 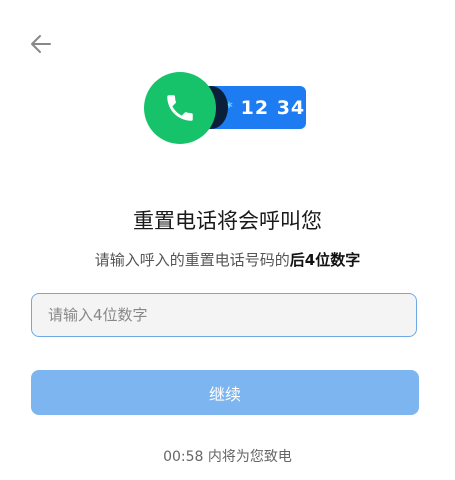 I want to click on instruction-text: 请输入呼入的重置电话号码的后4位数字, so click(x=227, y=259).